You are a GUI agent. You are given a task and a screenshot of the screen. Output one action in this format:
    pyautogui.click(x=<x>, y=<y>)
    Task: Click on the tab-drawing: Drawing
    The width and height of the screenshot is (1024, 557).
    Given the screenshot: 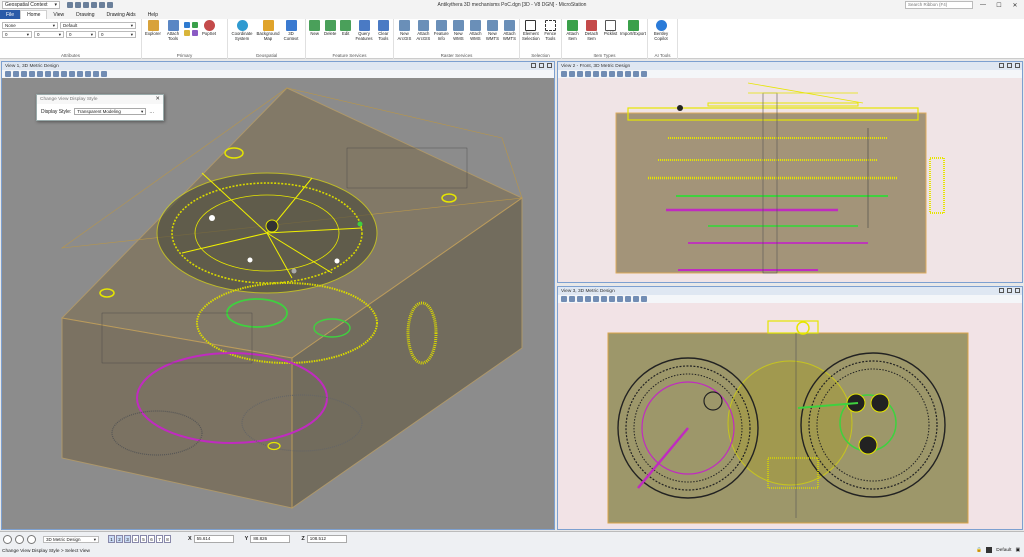 What is the action you would take?
    pyautogui.click(x=85, y=14)
    